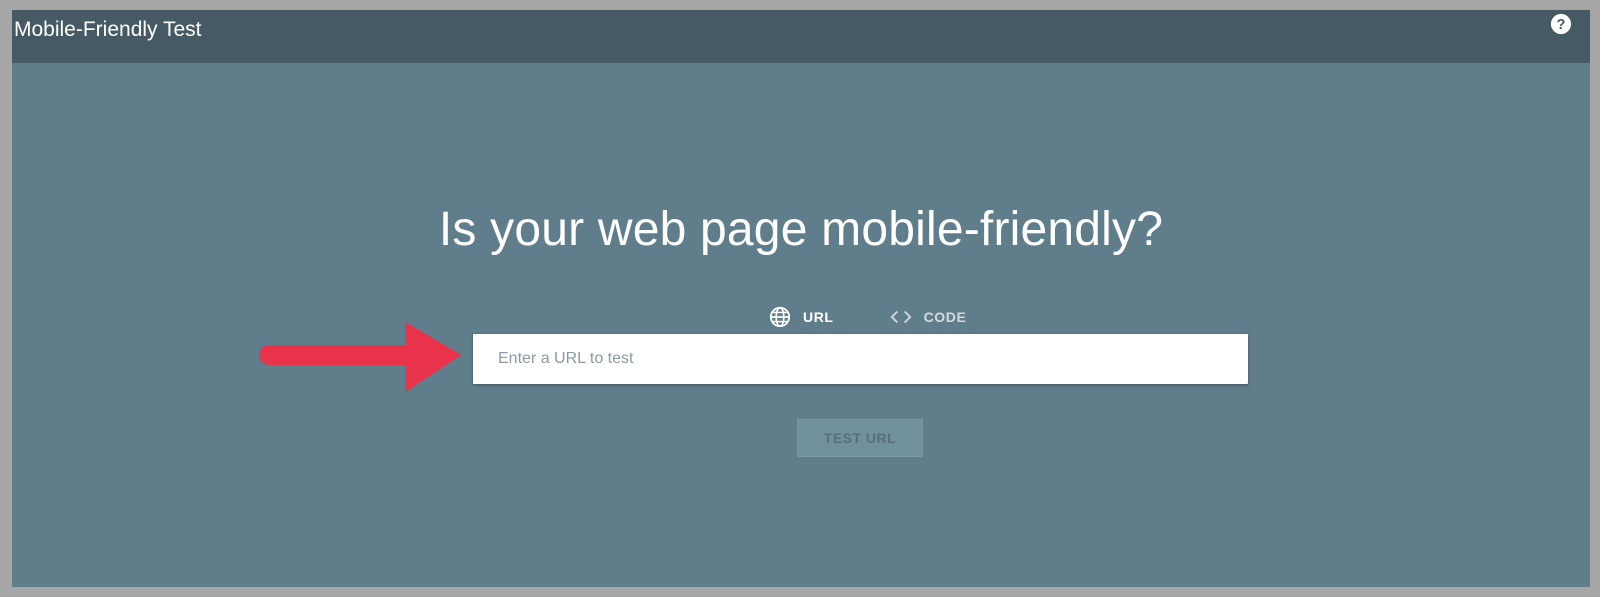 Image resolution: width=1600 pixels, height=597 pixels. I want to click on page-headline: Is your web page mobile-friendly?, so click(801, 229).